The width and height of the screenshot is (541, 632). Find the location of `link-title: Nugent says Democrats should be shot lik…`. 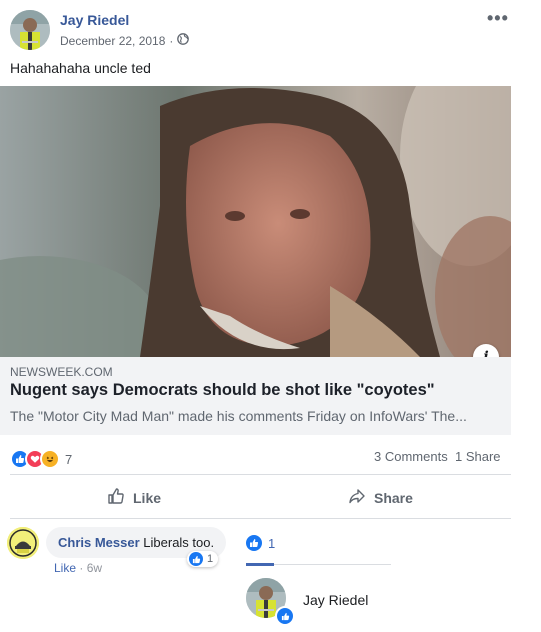

link-title: Nugent says Democrats should be shot lik… is located at coordinates (222, 390).